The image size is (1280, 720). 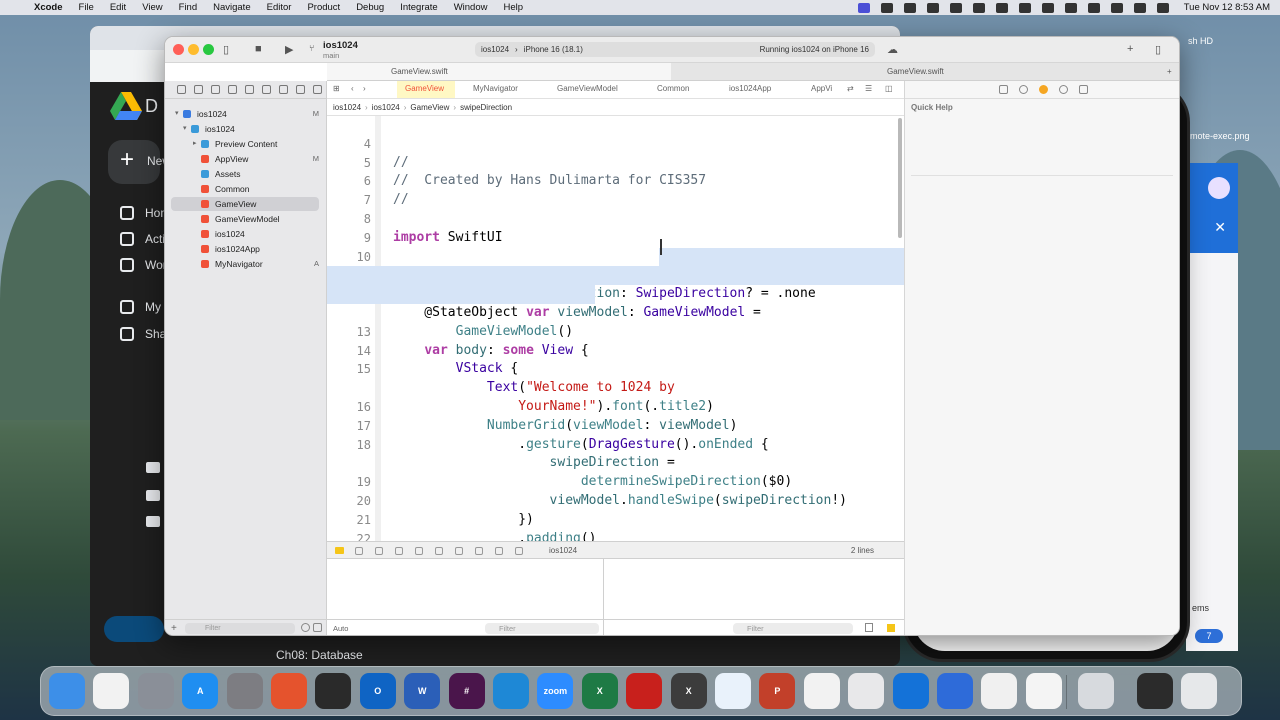 I want to click on dock-app-outlook: O, so click(x=377, y=691).